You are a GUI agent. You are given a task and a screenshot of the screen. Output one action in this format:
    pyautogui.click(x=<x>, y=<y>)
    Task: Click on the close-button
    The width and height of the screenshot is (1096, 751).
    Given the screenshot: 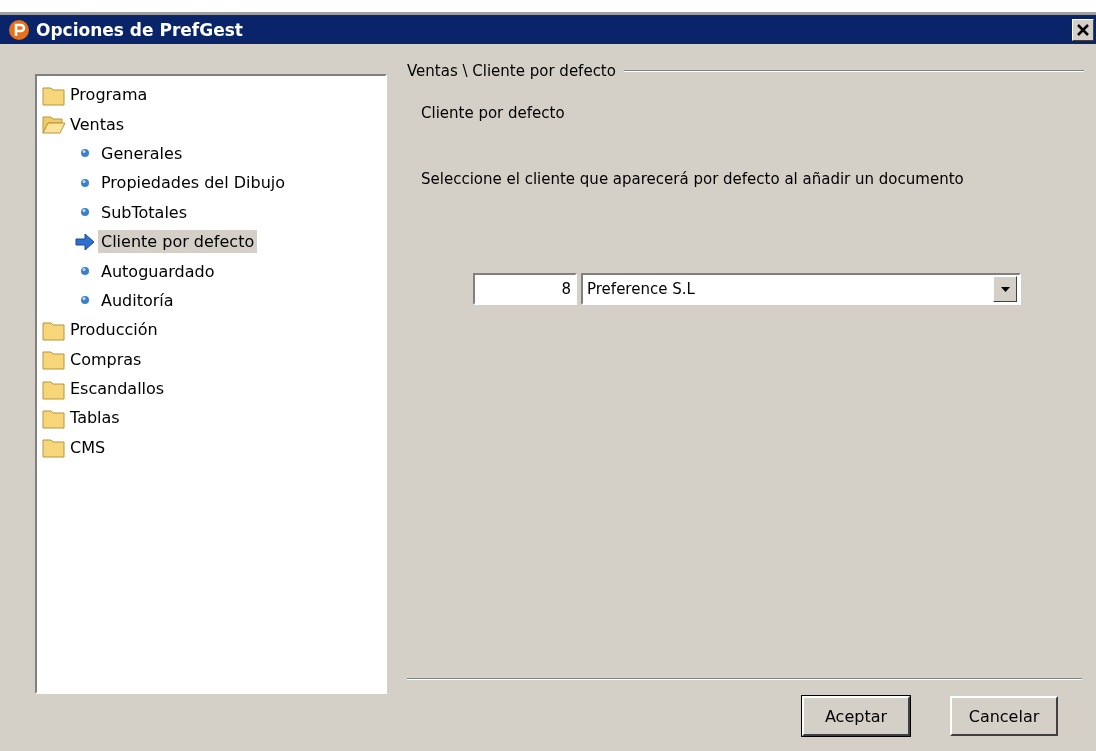 What is the action you would take?
    pyautogui.click(x=1083, y=29)
    